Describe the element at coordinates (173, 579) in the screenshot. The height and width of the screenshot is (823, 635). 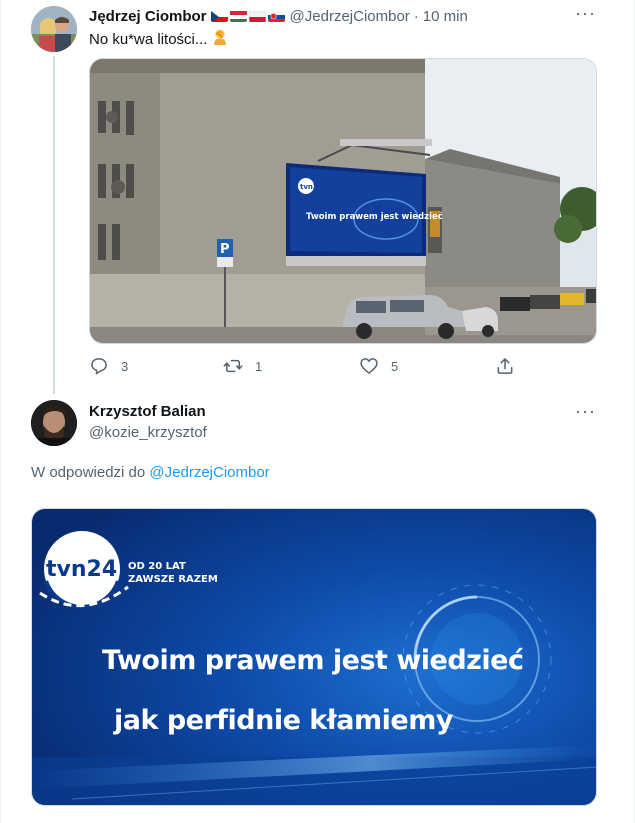
I see `logo-tagline-2: ZAWSZE RAZEM` at that location.